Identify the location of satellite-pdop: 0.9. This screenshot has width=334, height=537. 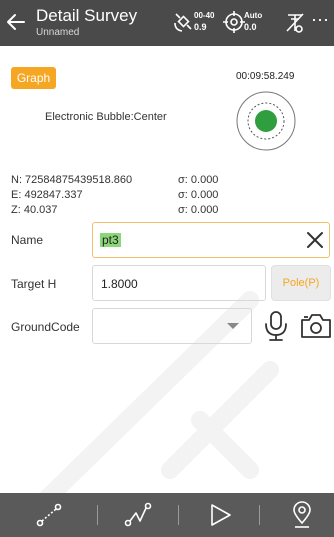
(200, 27).